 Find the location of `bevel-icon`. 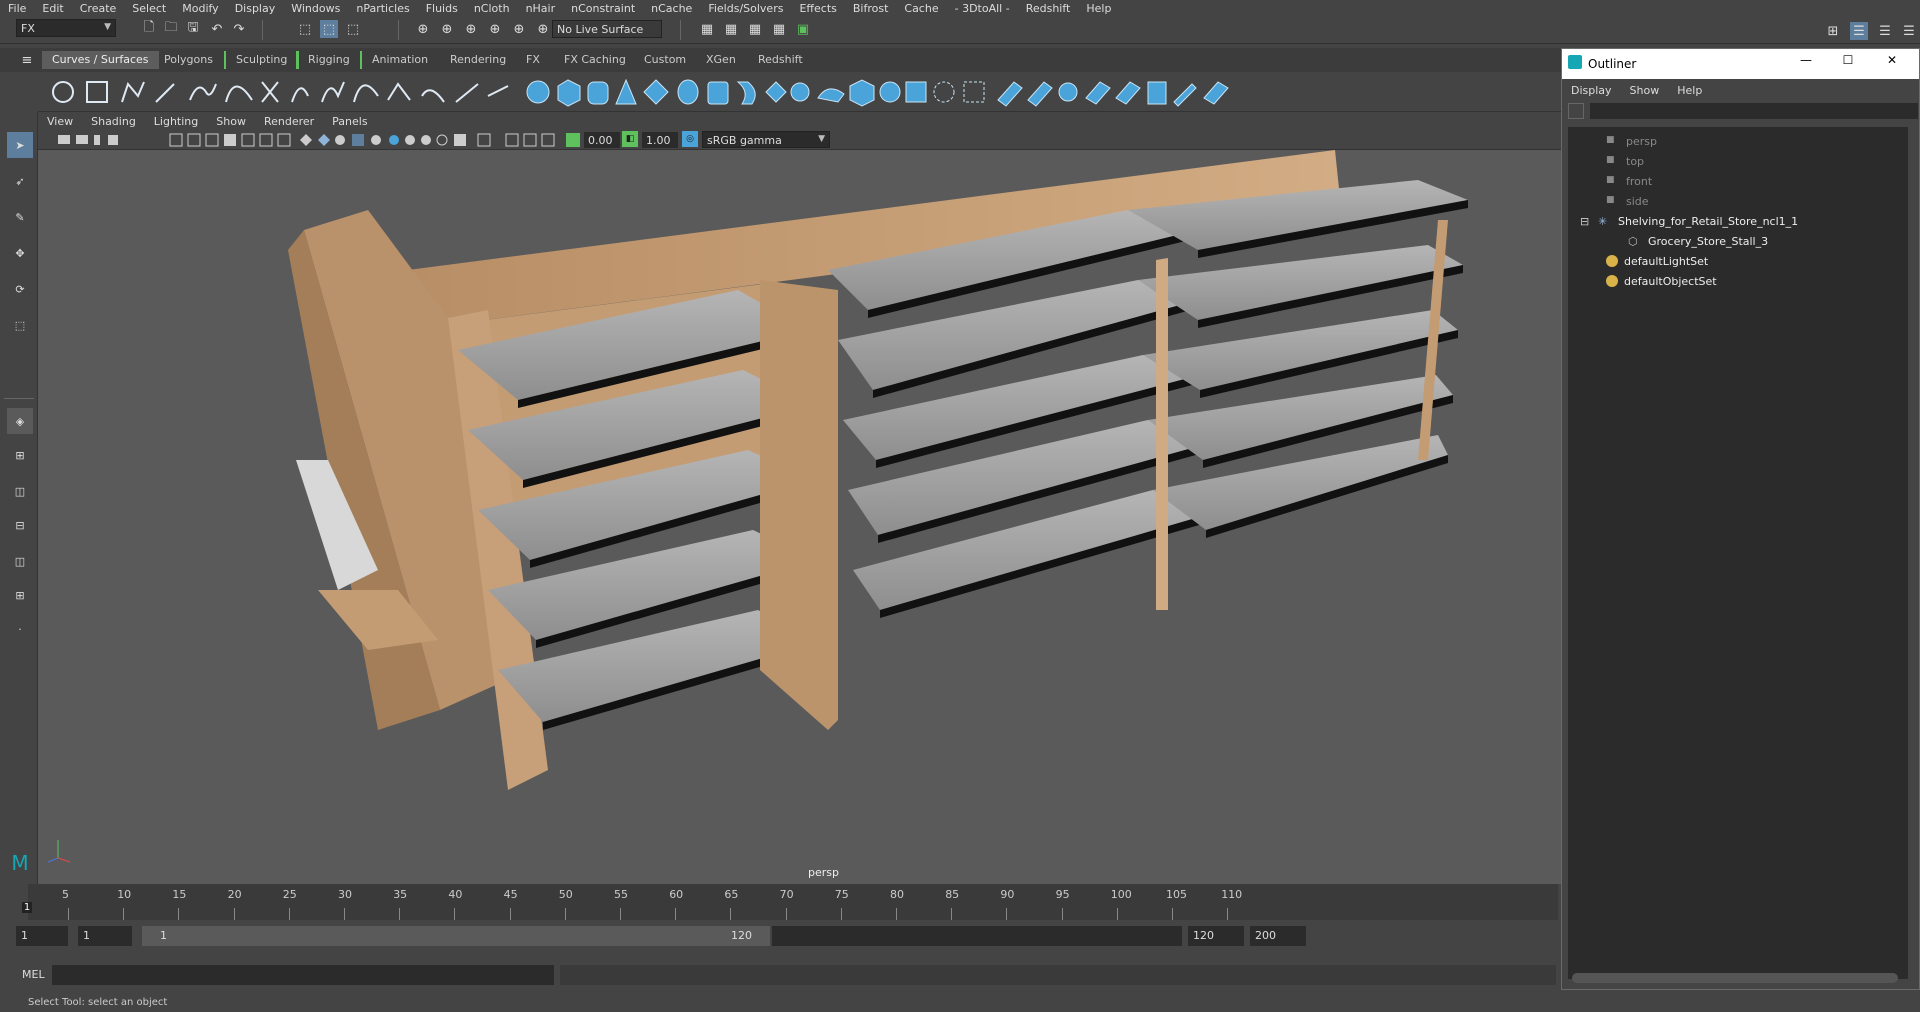

bevel-icon is located at coordinates (916, 92).